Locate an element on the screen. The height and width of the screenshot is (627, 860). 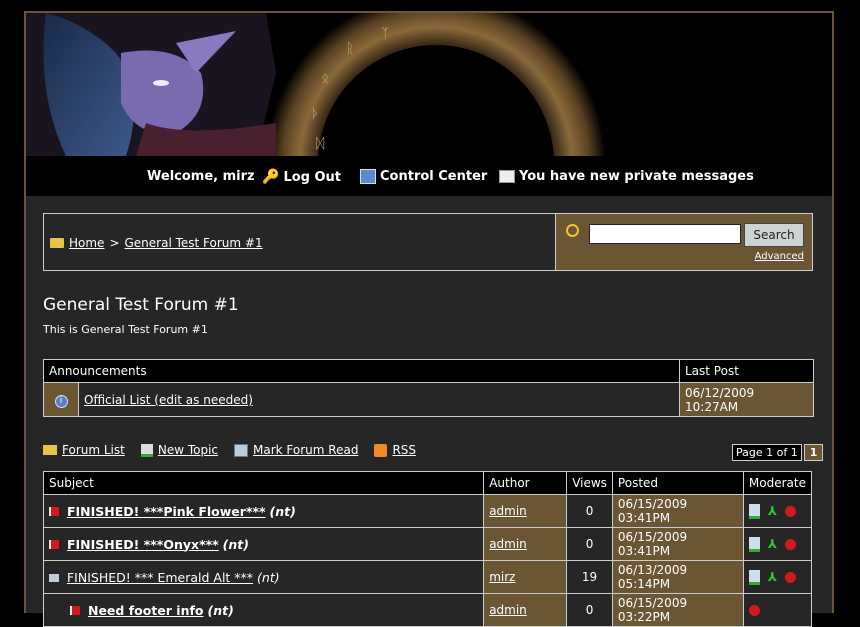
search-input is located at coordinates (665, 234).